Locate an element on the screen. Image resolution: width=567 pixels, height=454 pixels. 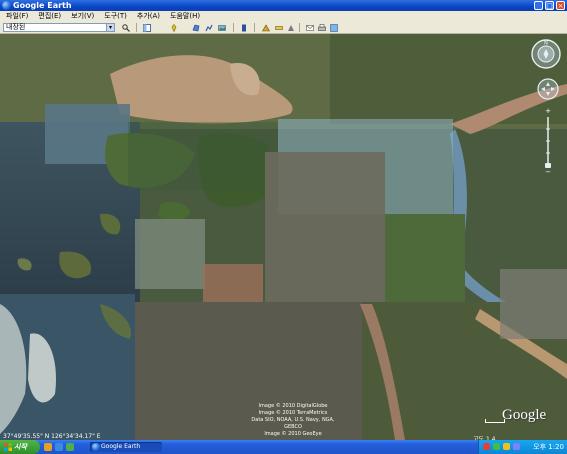
folder-icon is located at coordinates (48, 447).